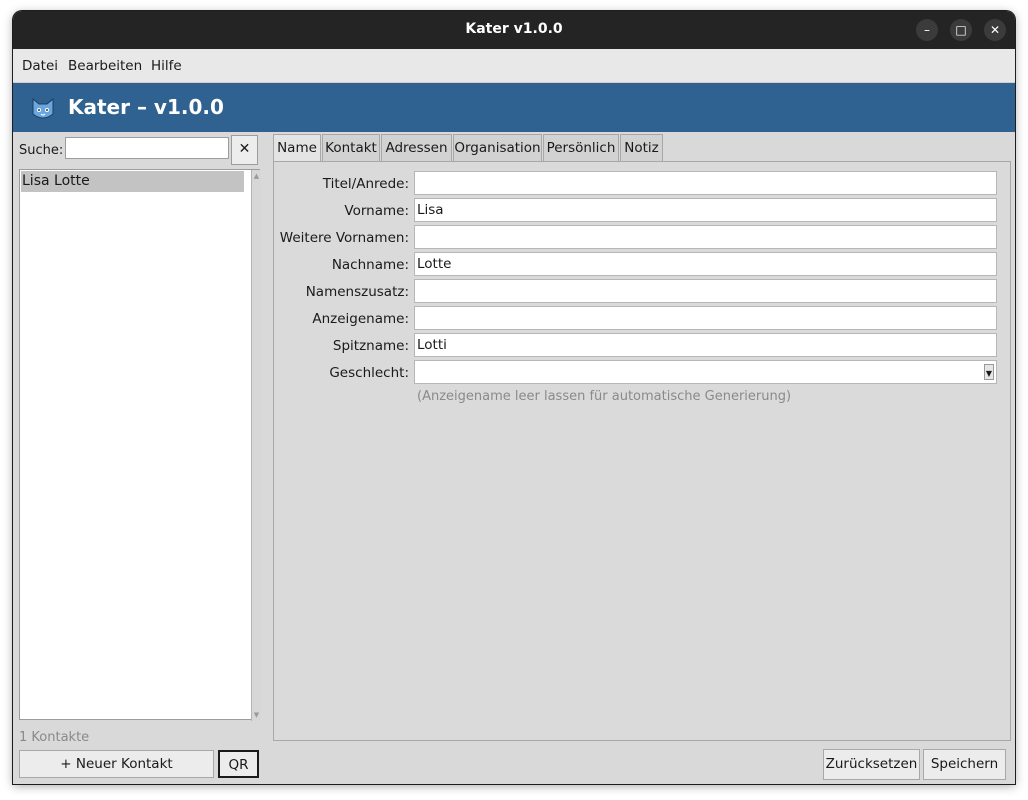  I want to click on save-button: Speichern, so click(964, 764).